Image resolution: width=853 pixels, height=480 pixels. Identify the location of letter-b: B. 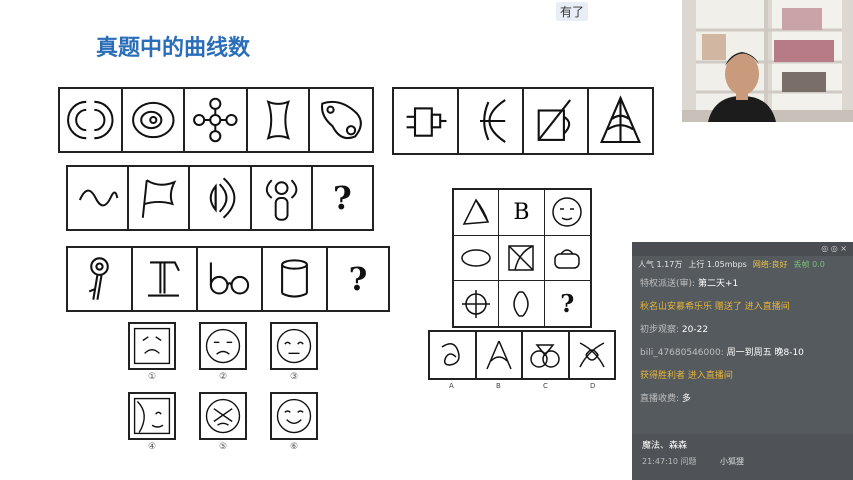
(521, 212).